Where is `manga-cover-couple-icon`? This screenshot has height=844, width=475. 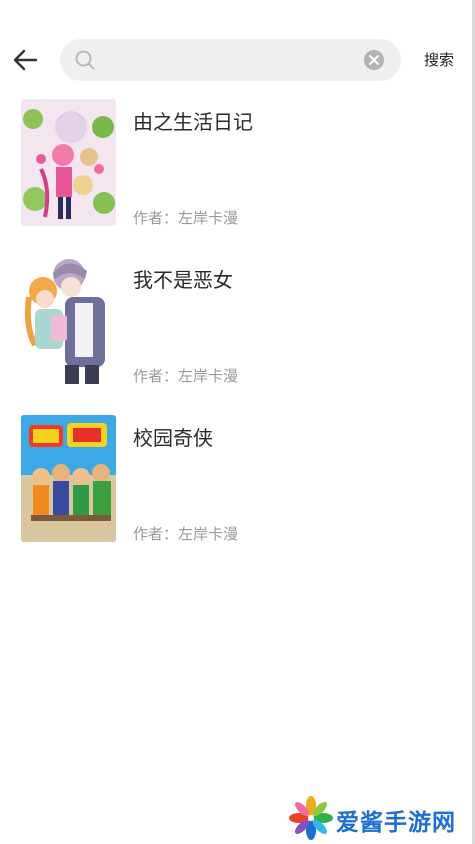
manga-cover-couple-icon is located at coordinates (68, 320).